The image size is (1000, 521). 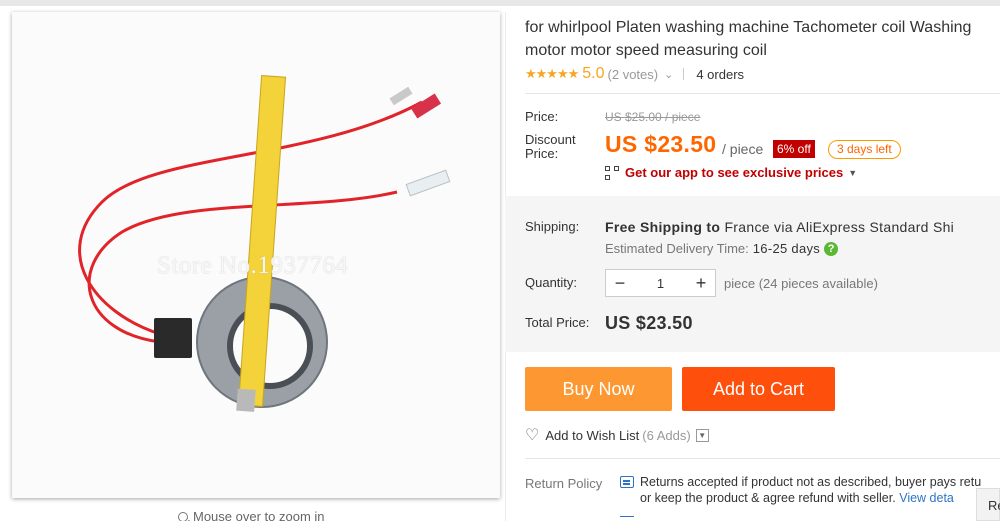 What do you see at coordinates (853, 172) in the screenshot?
I see `caret-down-icon: ▼` at bounding box center [853, 172].